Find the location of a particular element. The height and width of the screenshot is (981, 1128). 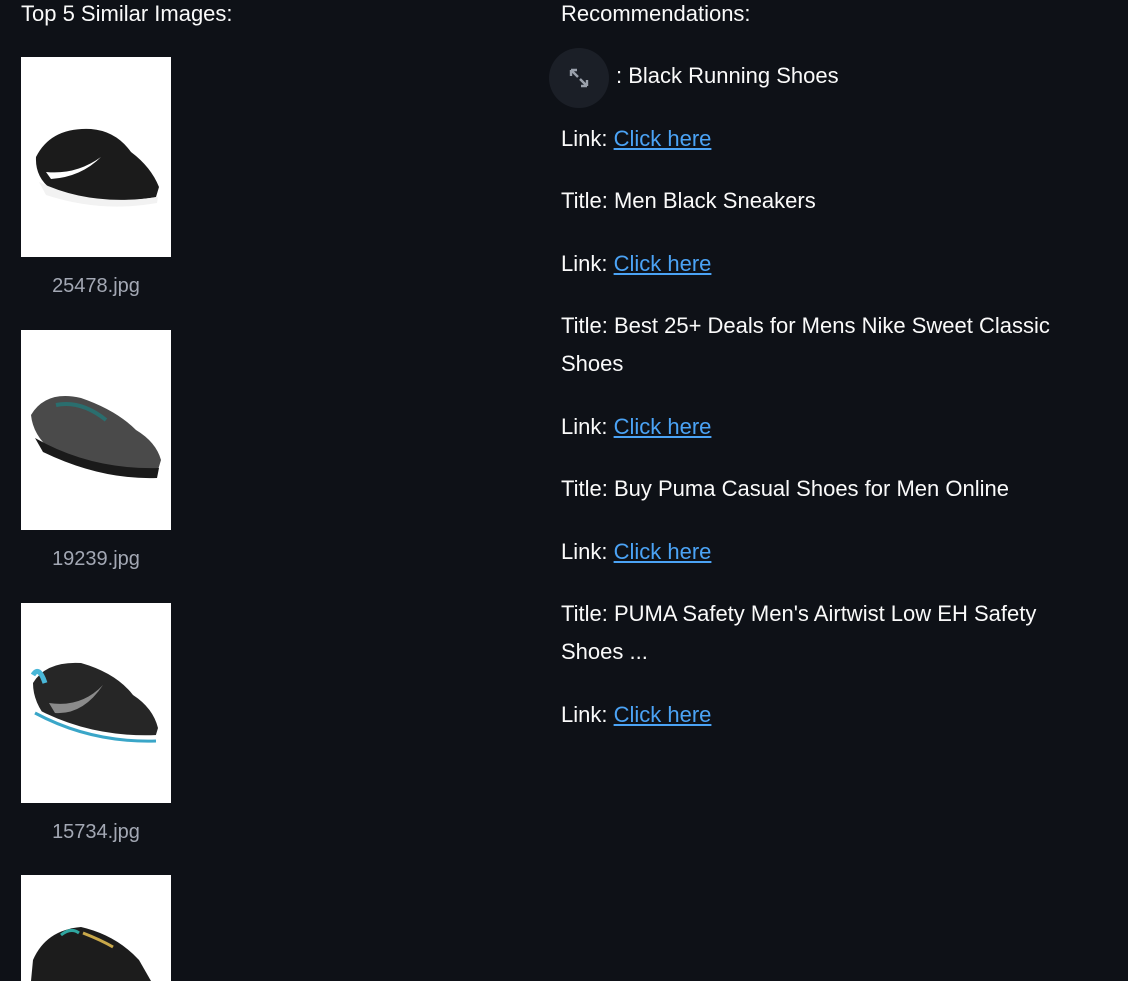

sneaker-white-swoosh-icon is located at coordinates (97, 167).